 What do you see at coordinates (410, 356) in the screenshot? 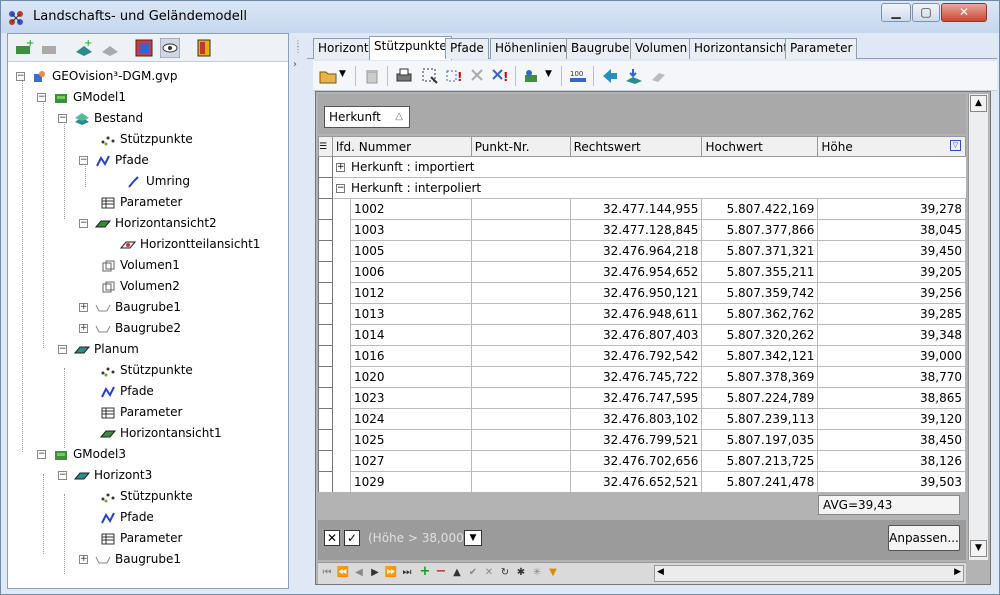
I see `cell-lfd-nummer: 1016` at bounding box center [410, 356].